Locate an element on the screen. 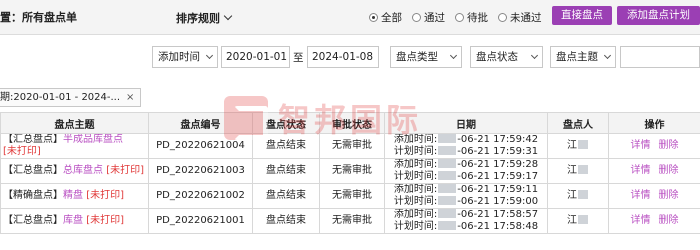 This screenshot has width=700, height=250. page-title: 置：所有盘点单 is located at coordinates (38, 17).